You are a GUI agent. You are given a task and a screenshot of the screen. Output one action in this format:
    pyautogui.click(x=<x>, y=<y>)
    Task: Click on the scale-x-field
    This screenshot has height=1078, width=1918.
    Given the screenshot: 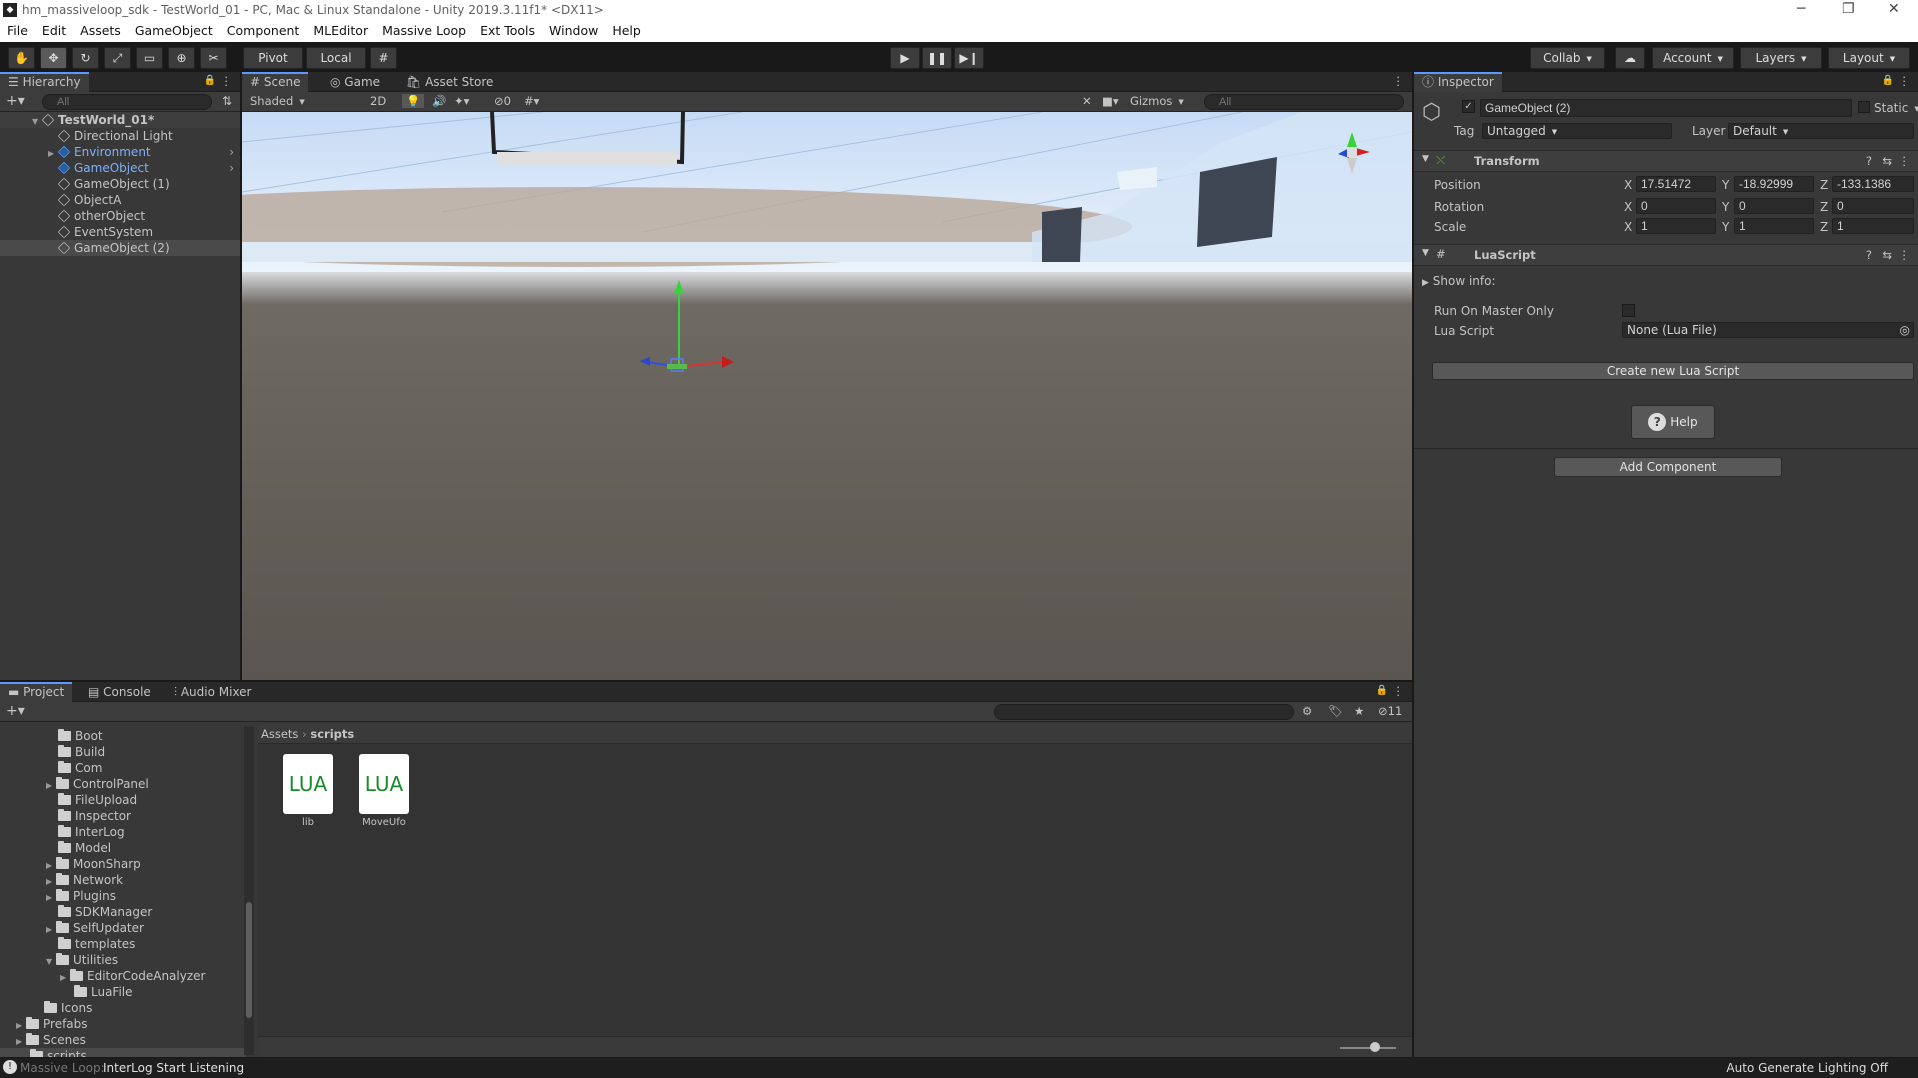 What is the action you would take?
    pyautogui.click(x=1676, y=226)
    